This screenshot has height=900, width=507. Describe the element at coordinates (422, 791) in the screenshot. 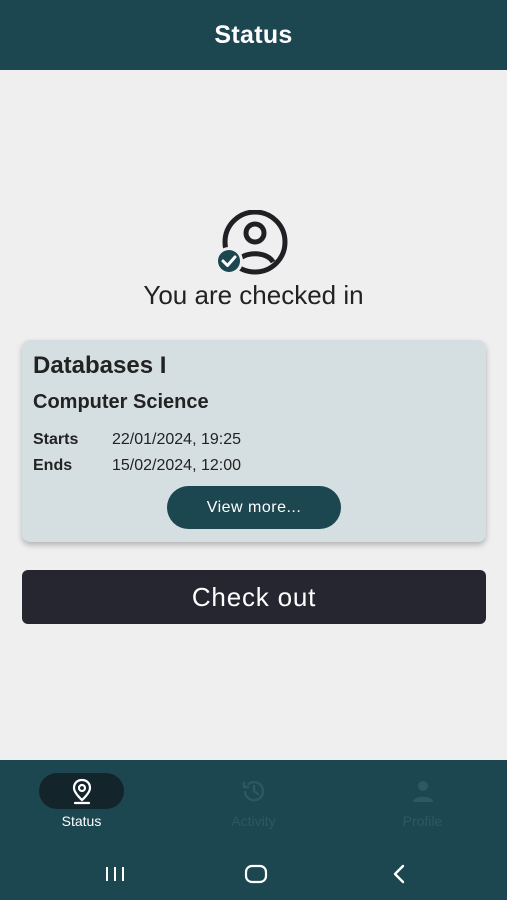

I see `person-icon` at that location.